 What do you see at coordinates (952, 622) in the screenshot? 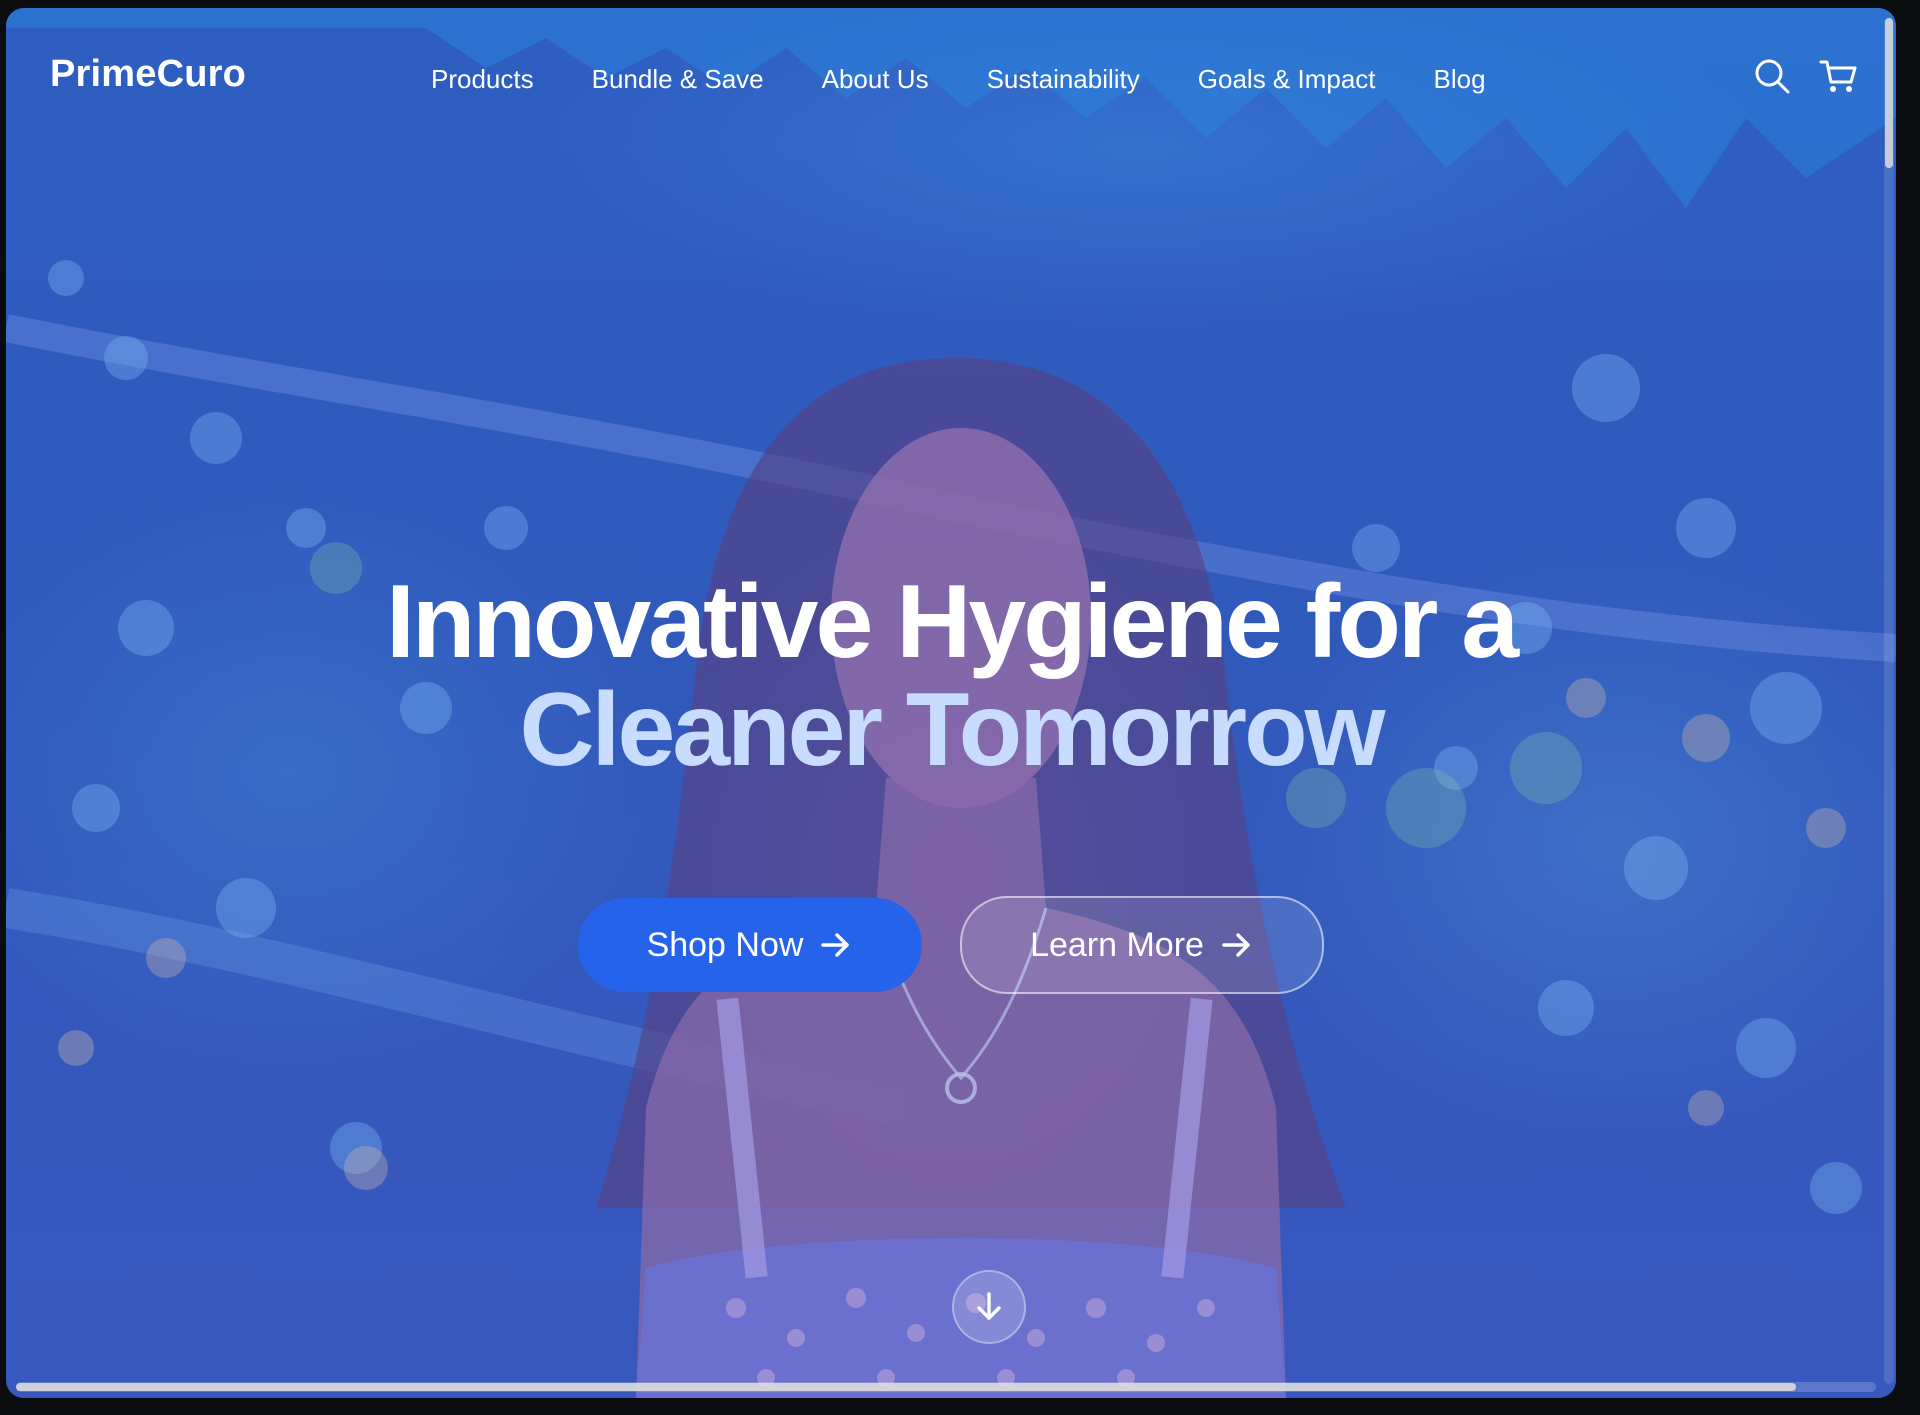
I see `hero-heading-line1: Innovative Hygiene for a` at bounding box center [952, 622].